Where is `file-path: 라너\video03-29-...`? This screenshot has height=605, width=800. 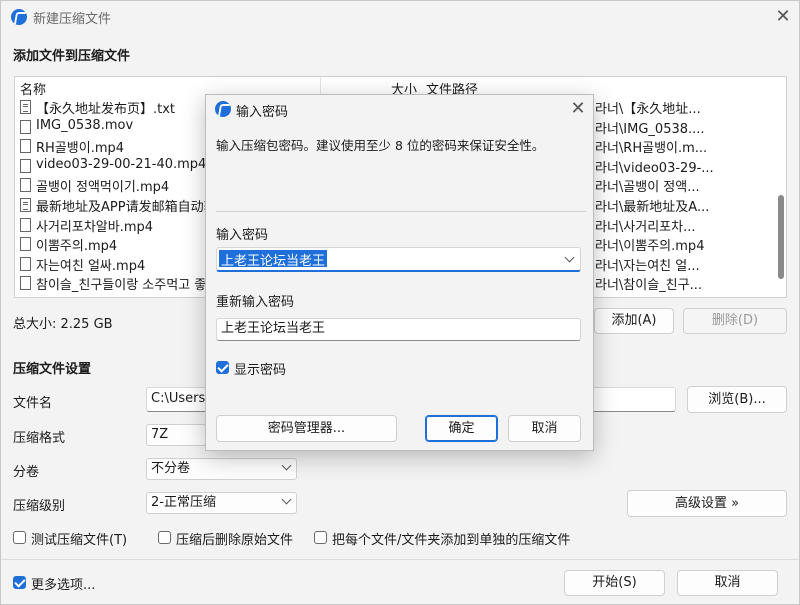
file-path: 라너\video03-29-... is located at coordinates (654, 168).